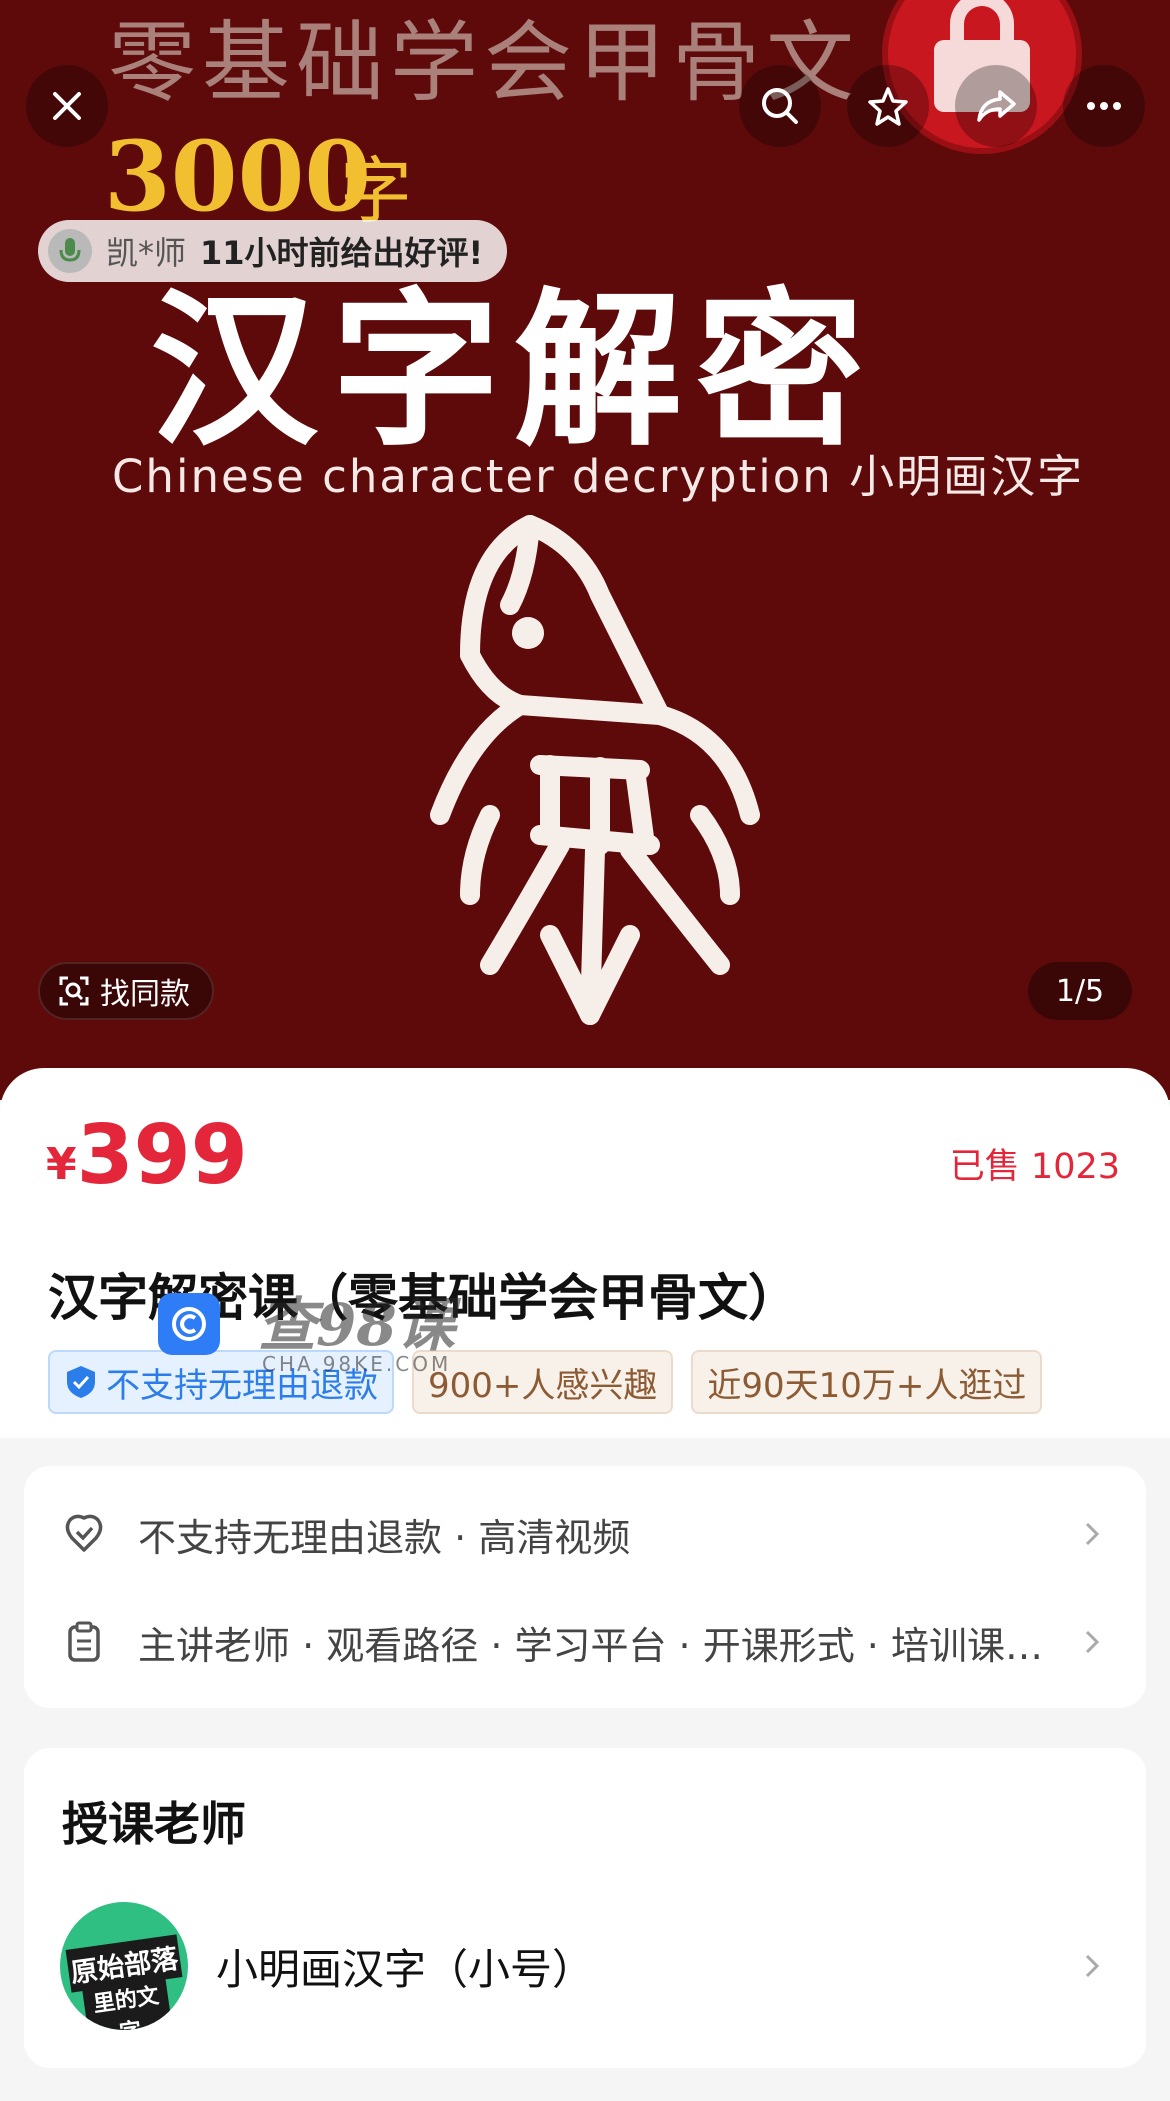 This screenshot has height=2101, width=1170. What do you see at coordinates (1080, 991) in the screenshot?
I see `image-pager: 1/5` at bounding box center [1080, 991].